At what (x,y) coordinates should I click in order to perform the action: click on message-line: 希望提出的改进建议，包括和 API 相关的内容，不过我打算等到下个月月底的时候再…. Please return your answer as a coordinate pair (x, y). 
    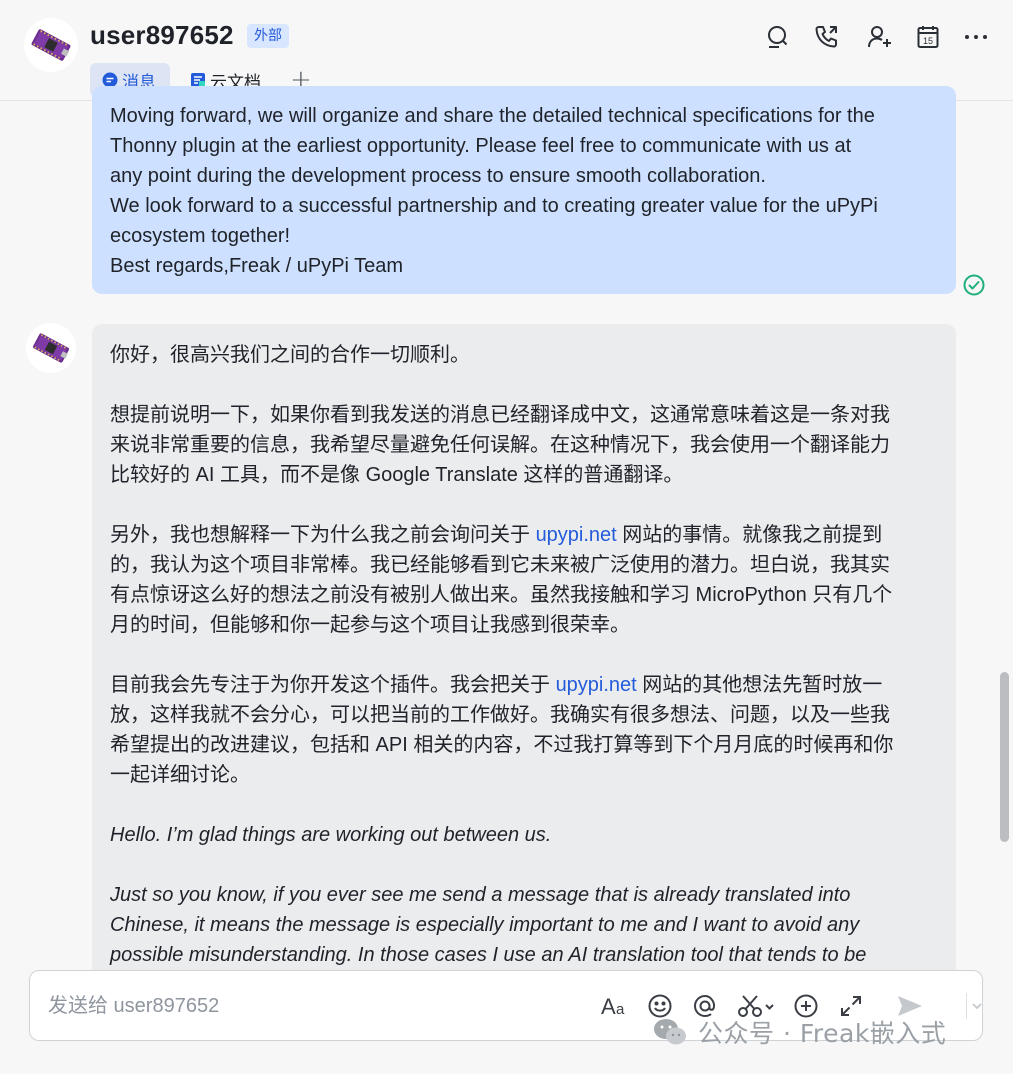
    Looking at the image, I should click on (502, 745).